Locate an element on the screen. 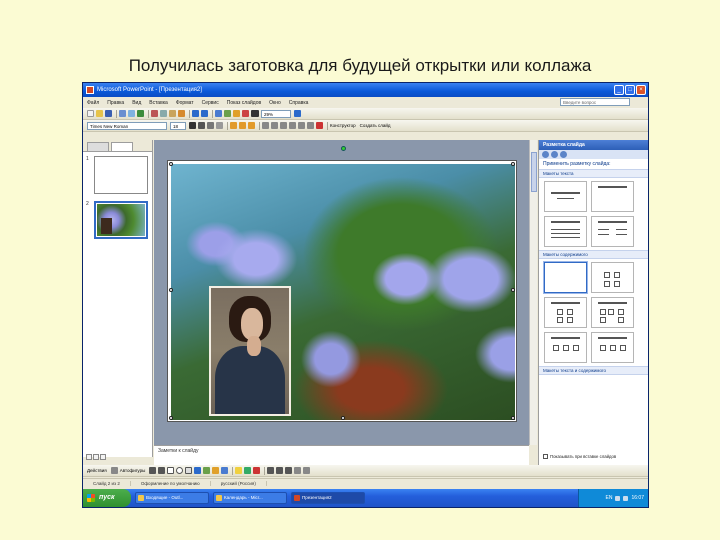 The image size is (720, 540). slideshow-view-icon is located at coordinates (103, 457).